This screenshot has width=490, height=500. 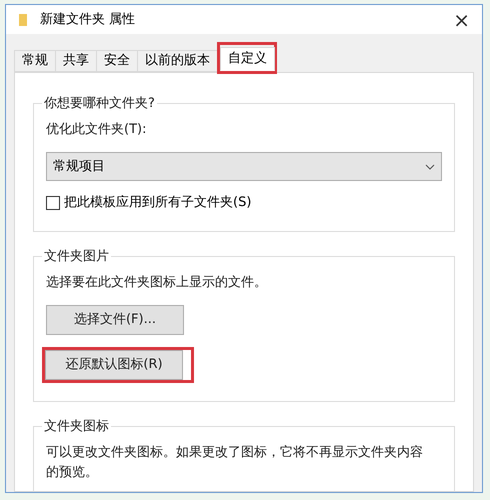 I want to click on tab: 自定义, so click(x=247, y=59).